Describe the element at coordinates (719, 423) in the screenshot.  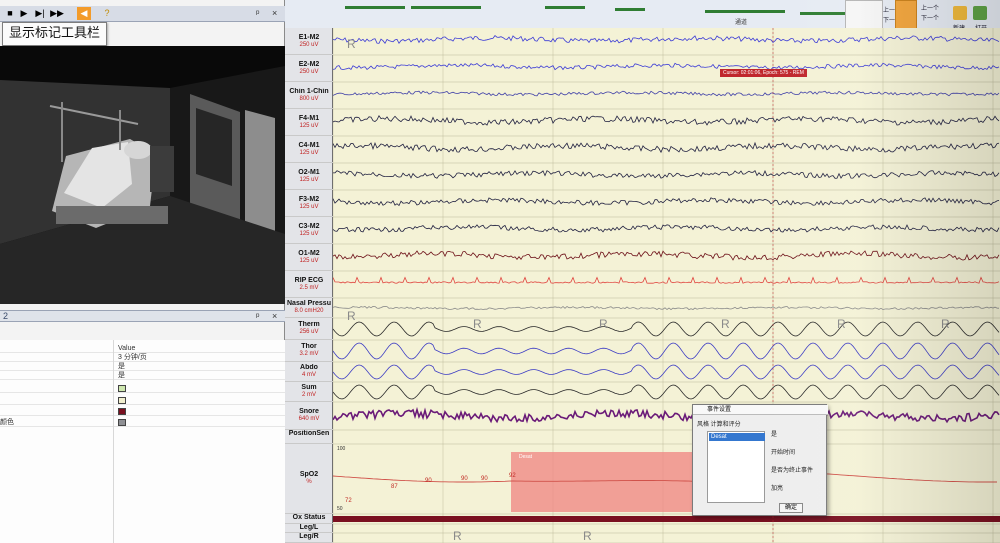
I see `dialog-tabs: 风格 计算和评分` at that location.